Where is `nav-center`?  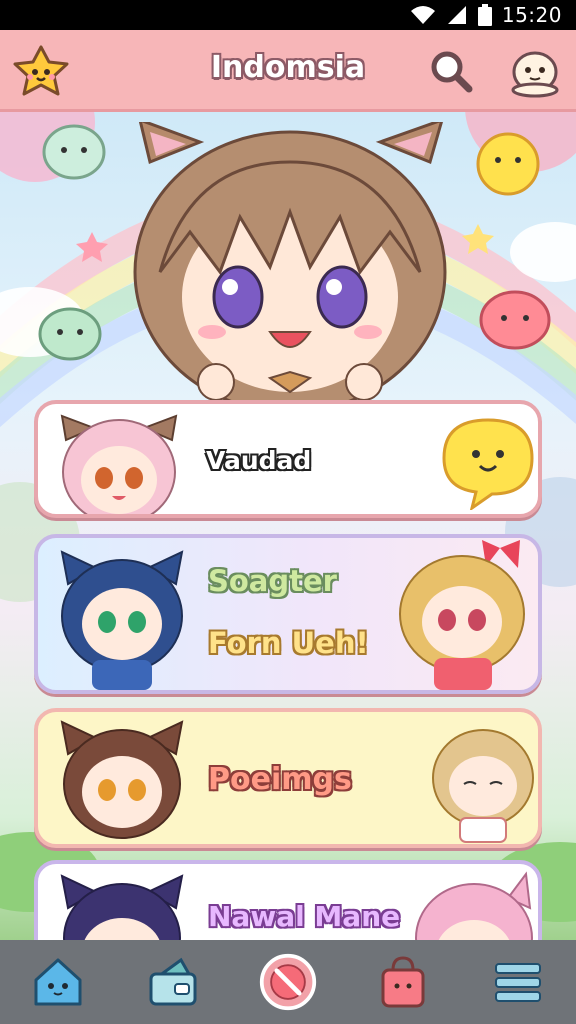 nav-center is located at coordinates (288, 982).